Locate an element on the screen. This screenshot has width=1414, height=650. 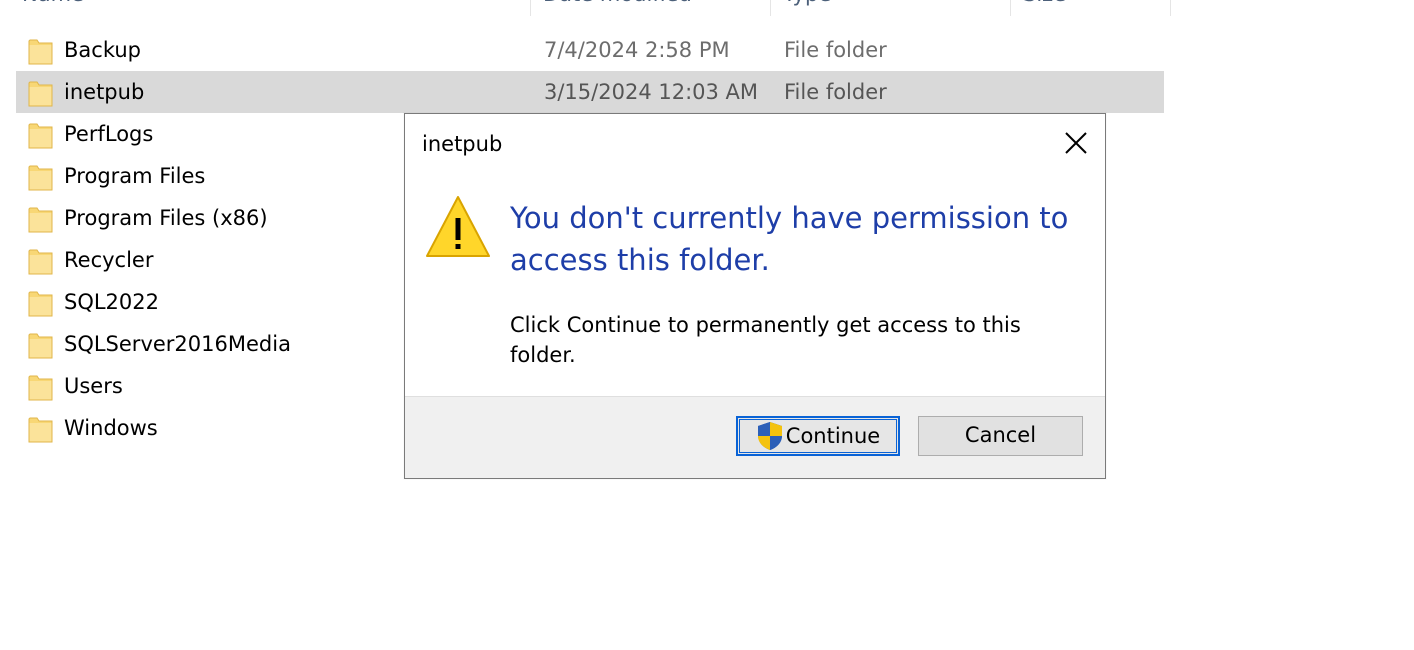
file-row: Backup 7/4/2024 2:58 PM File folder is located at coordinates (590, 50).